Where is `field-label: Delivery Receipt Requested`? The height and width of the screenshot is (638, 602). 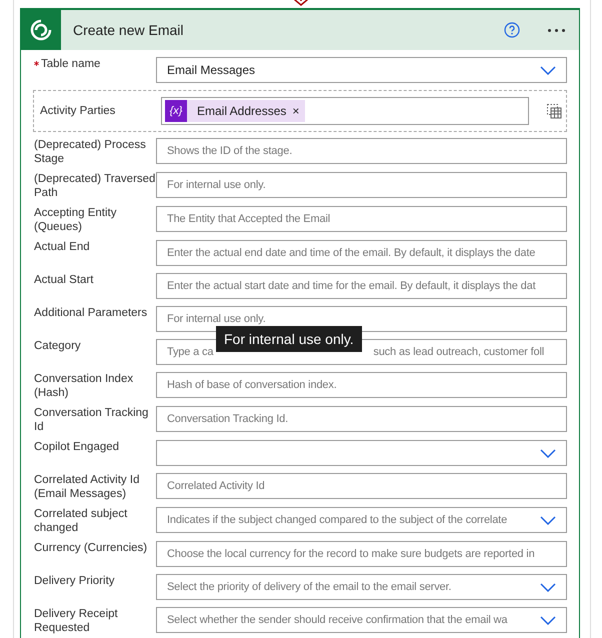
field-label: Delivery Receipt Requested is located at coordinates (76, 621).